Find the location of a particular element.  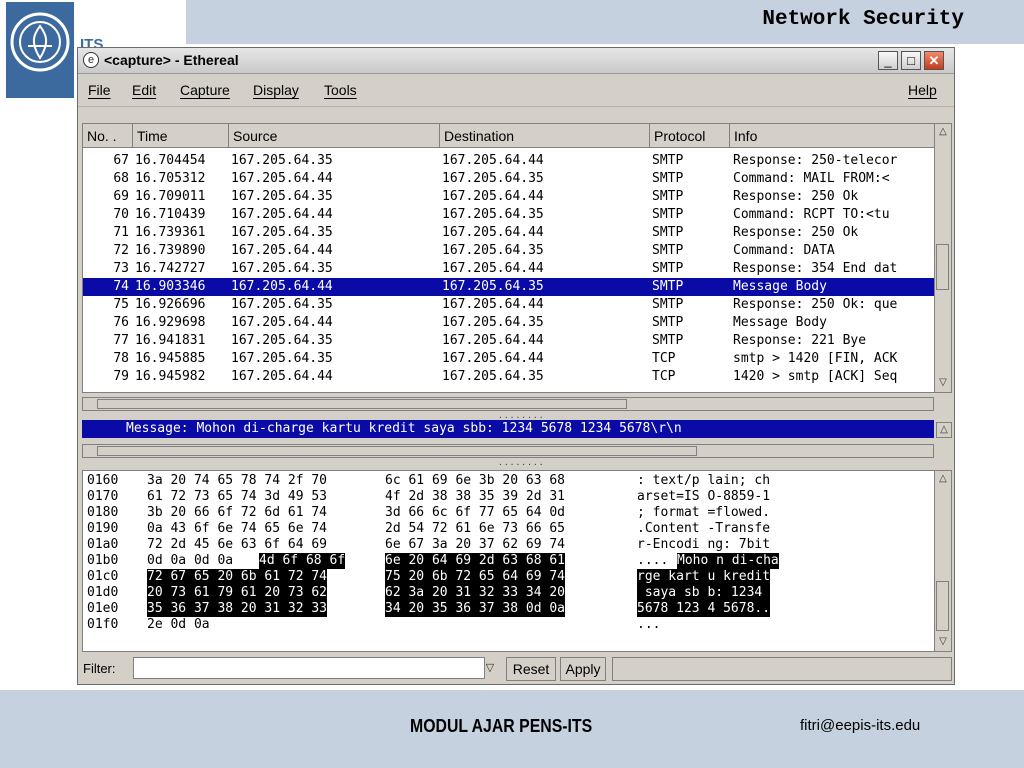

packet-cell-info: 1420 > smtp [ACK] Seq is located at coordinates (815, 376).